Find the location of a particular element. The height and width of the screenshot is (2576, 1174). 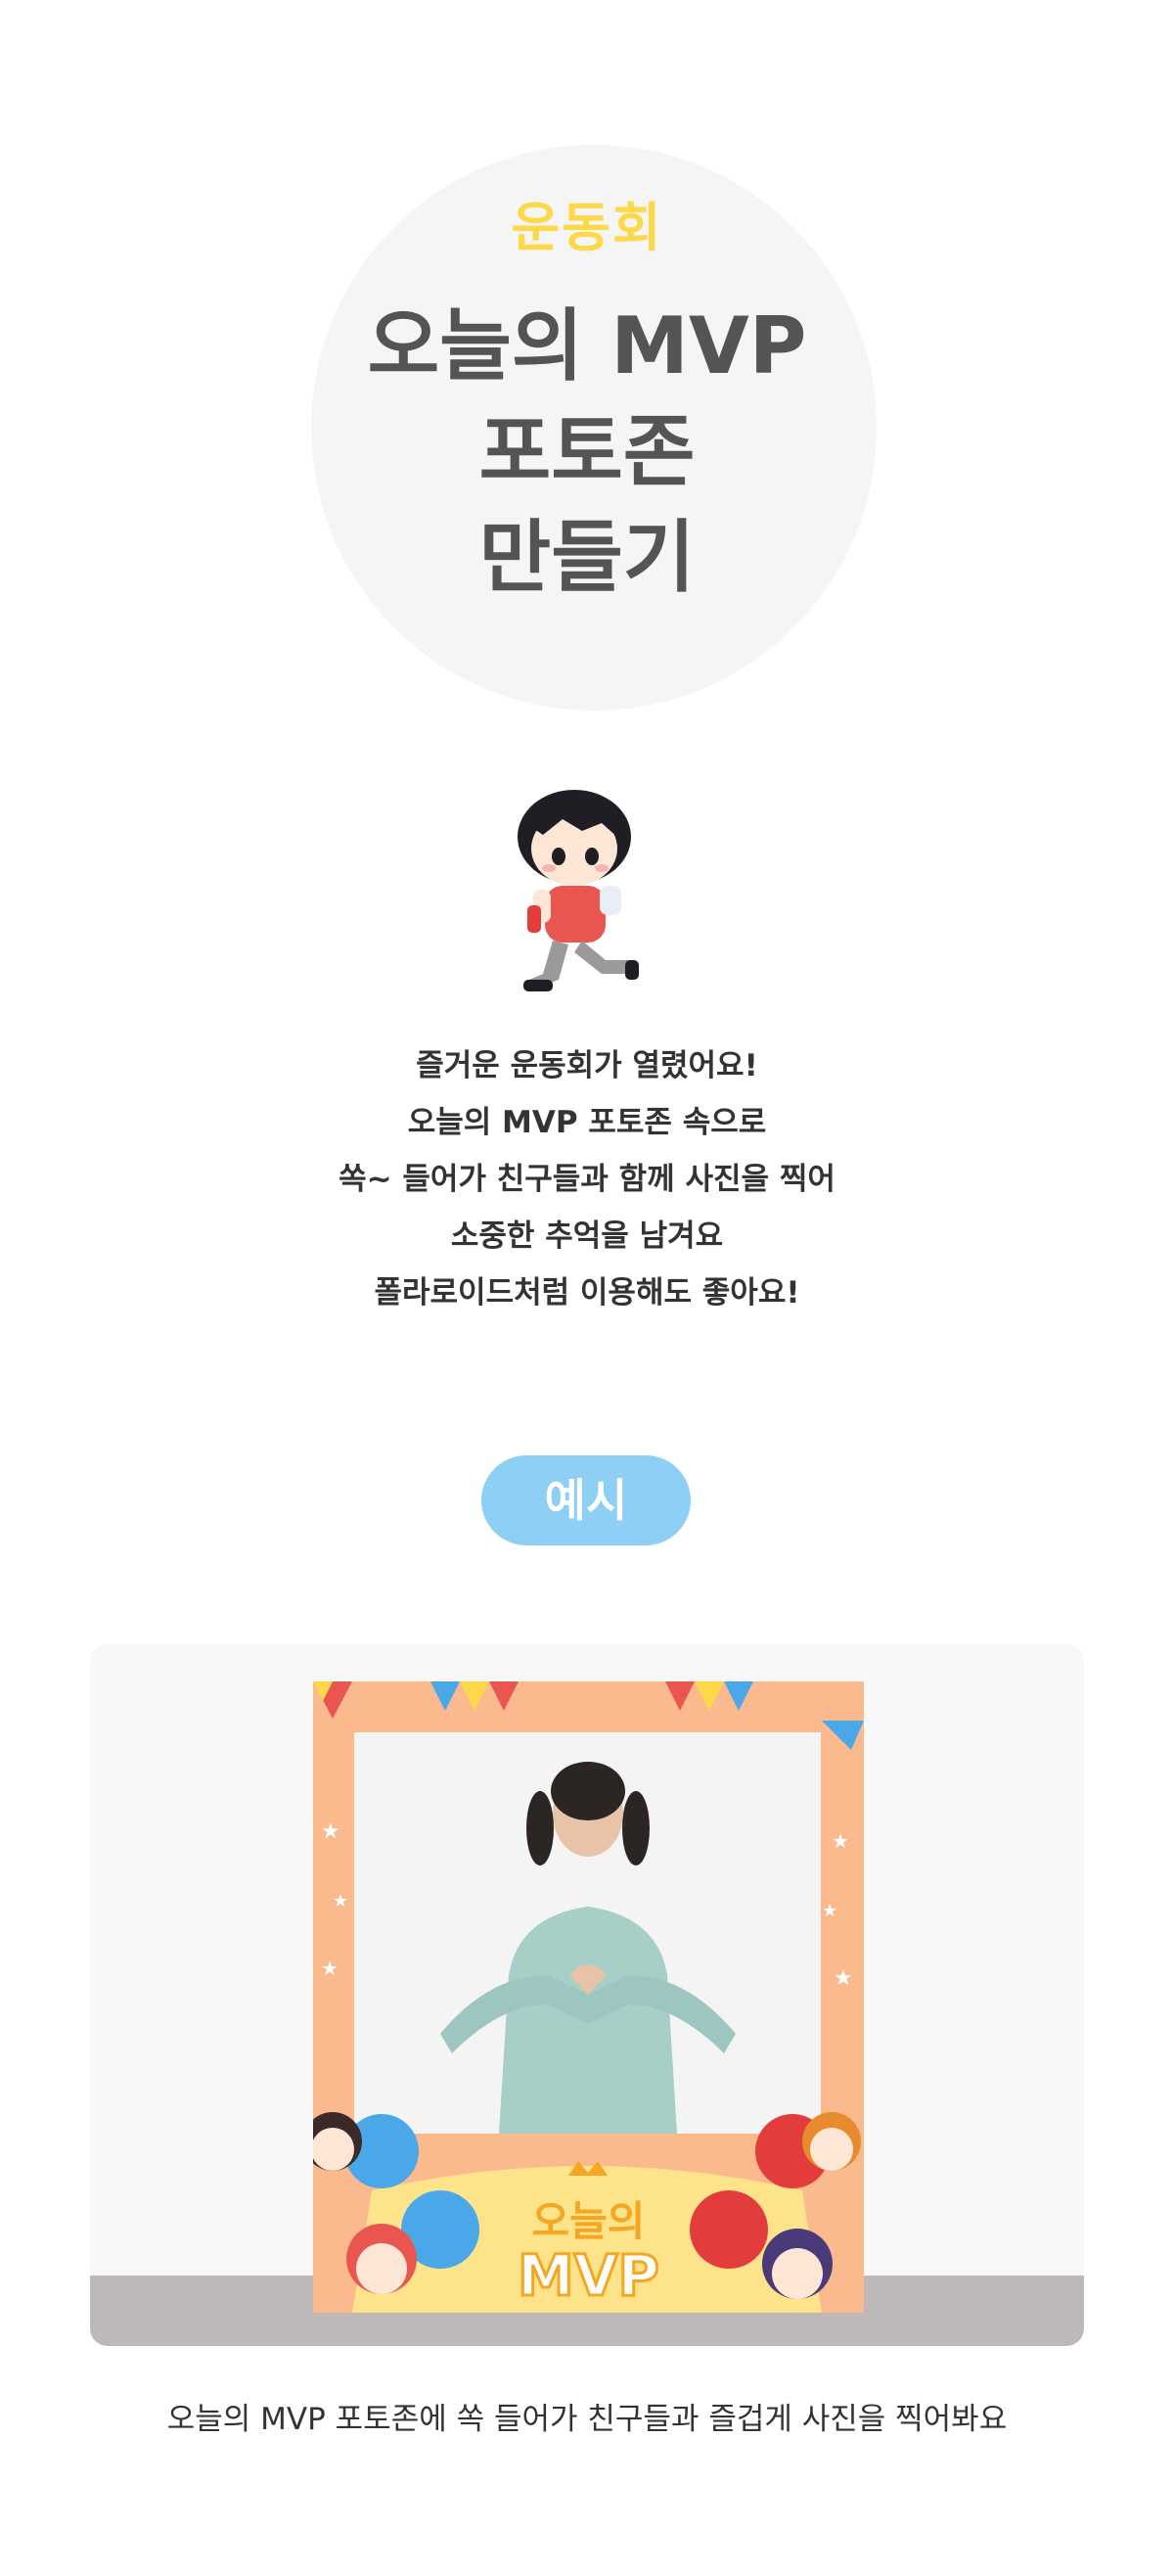

hero-title: 오늘의 MVP 포토존 만들기 is located at coordinates (587, 453).